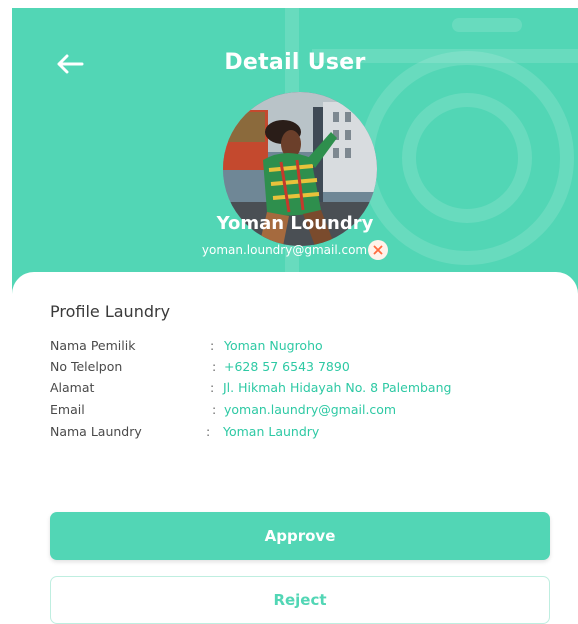 This screenshot has height=624, width=578. I want to click on info-value: Yoman Laundry, so click(271, 431).